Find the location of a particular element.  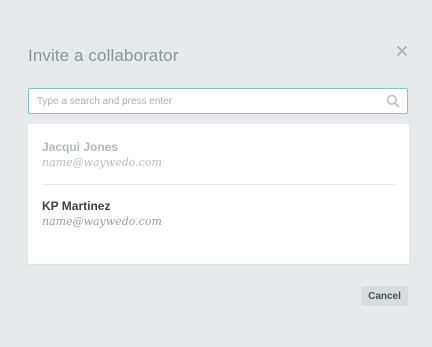

result-item-kp-martinez: KP Martinez name@waywedo.com is located at coordinates (218, 214).